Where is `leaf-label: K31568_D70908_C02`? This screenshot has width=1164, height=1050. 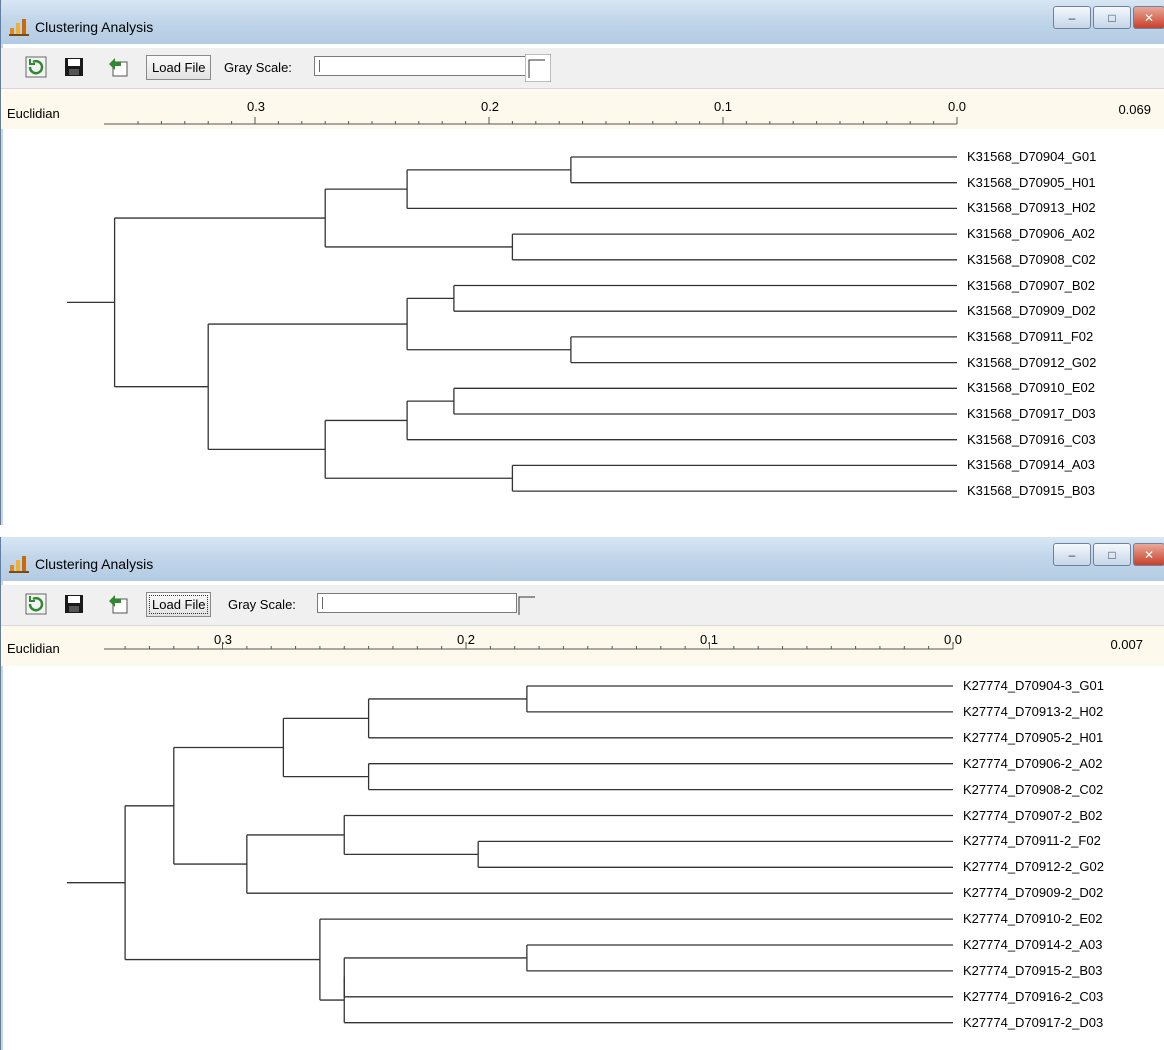
leaf-label: K31568_D70908_C02 is located at coordinates (1031, 259).